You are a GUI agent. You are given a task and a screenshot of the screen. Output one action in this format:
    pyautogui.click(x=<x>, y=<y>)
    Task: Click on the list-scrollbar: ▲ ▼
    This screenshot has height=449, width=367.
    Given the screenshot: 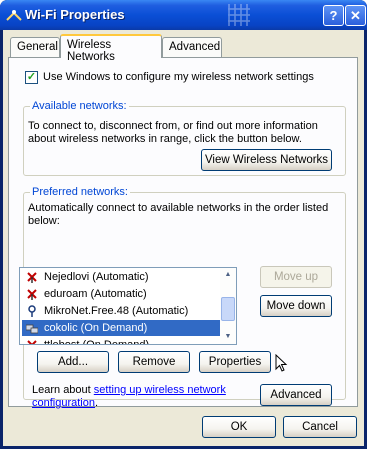 What is the action you would take?
    pyautogui.click(x=228, y=306)
    